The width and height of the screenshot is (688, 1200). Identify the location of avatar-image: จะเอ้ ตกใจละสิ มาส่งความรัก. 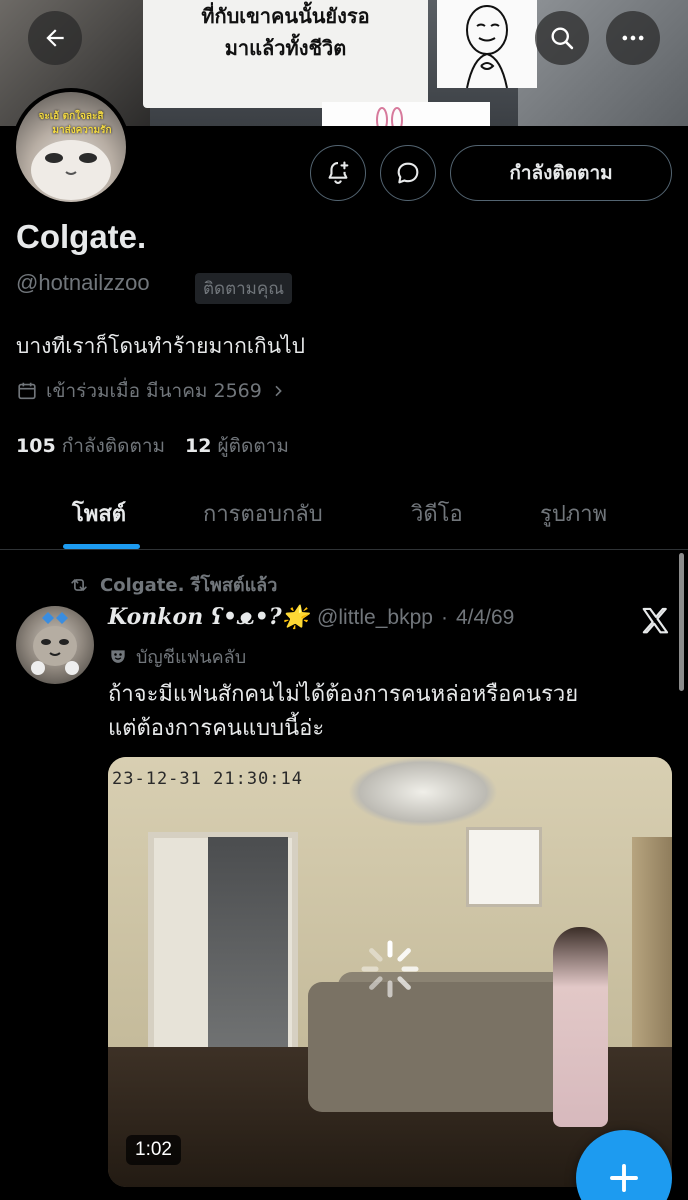
(71, 147).